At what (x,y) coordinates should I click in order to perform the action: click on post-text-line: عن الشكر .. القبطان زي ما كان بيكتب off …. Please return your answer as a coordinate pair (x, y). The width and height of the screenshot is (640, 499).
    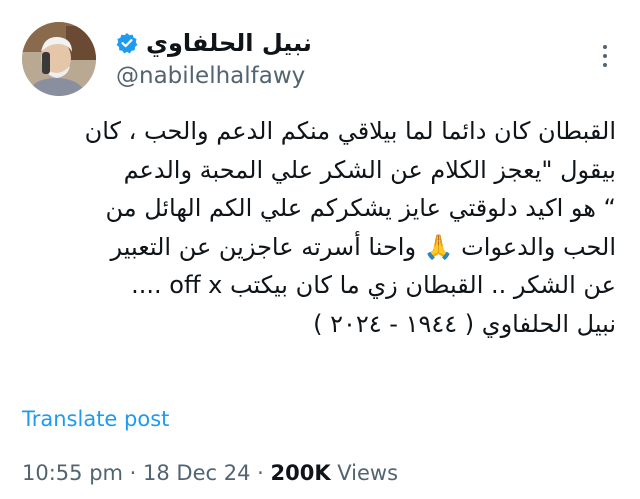
    Looking at the image, I should click on (373, 285).